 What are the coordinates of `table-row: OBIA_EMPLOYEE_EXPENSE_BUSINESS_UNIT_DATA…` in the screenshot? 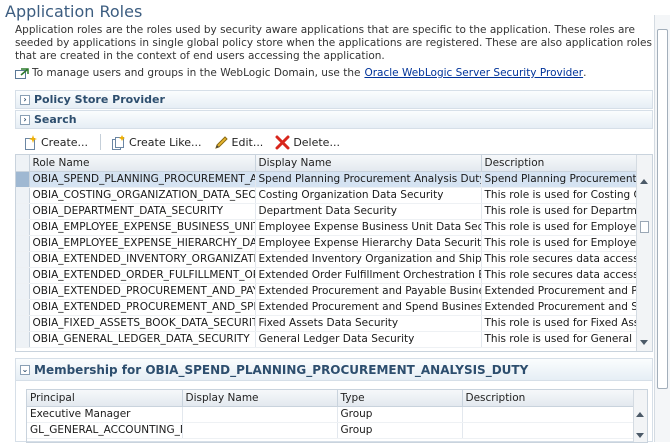 It's located at (327, 227).